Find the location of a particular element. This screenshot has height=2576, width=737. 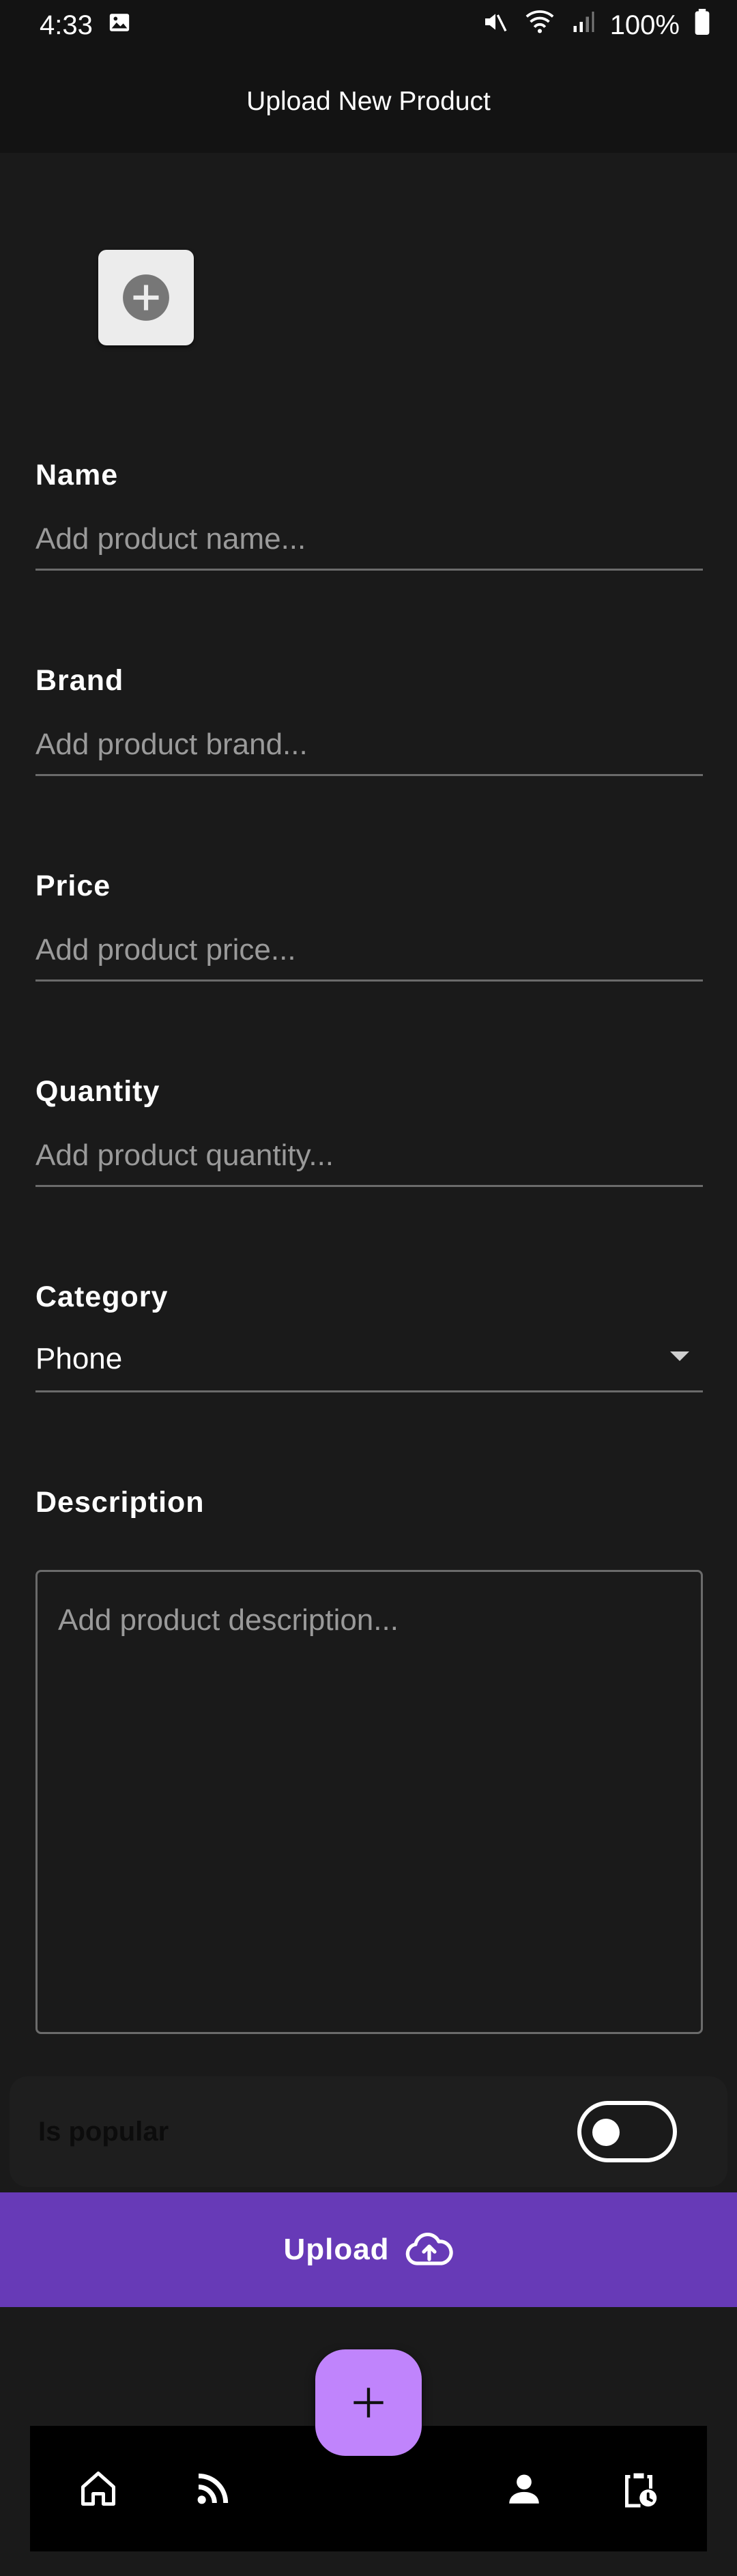

popular-label: Is popular is located at coordinates (103, 2131).